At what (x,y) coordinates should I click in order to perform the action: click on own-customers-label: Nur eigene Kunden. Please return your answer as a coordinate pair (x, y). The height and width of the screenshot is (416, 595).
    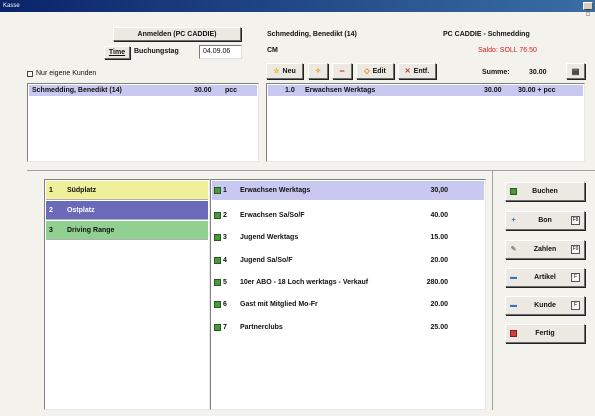
    Looking at the image, I should click on (66, 73).